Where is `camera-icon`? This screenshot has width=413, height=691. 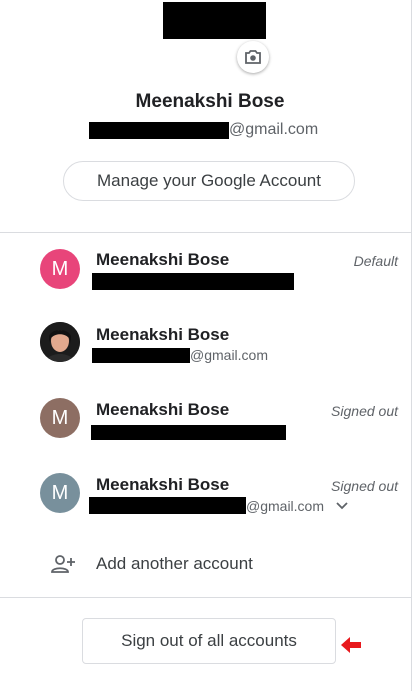 camera-icon is located at coordinates (253, 57).